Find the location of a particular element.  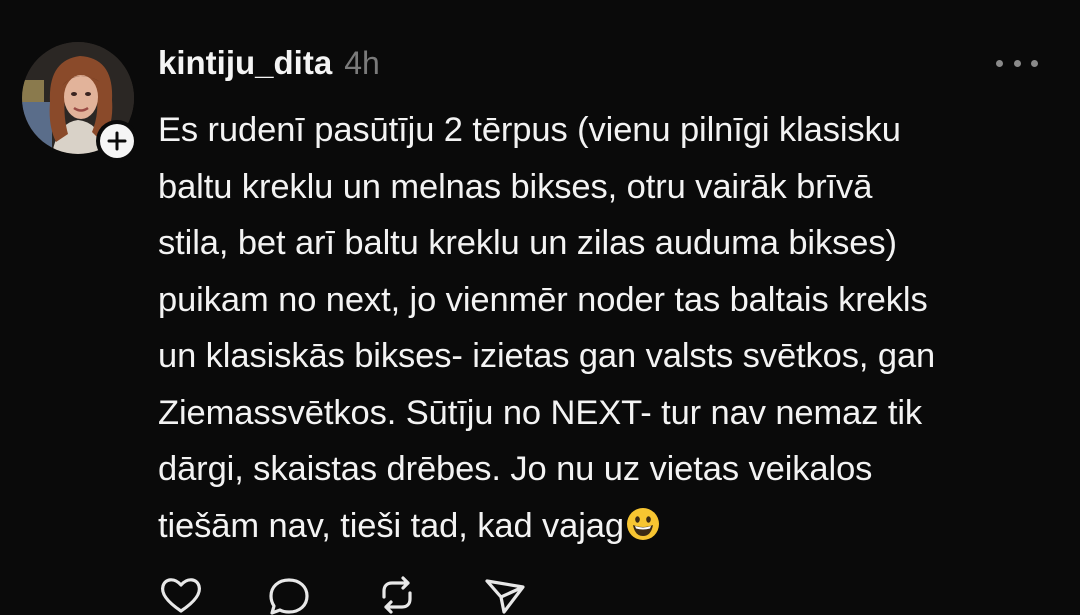

post-header: kintiju_dita 4h is located at coordinates (269, 63).